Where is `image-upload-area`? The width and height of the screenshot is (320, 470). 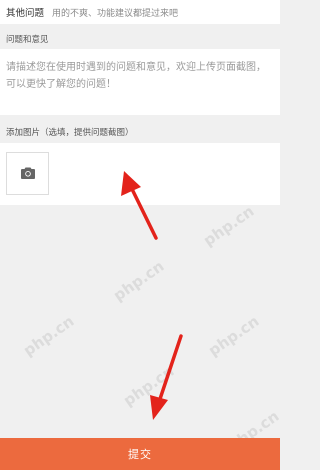
image-upload-area is located at coordinates (140, 174).